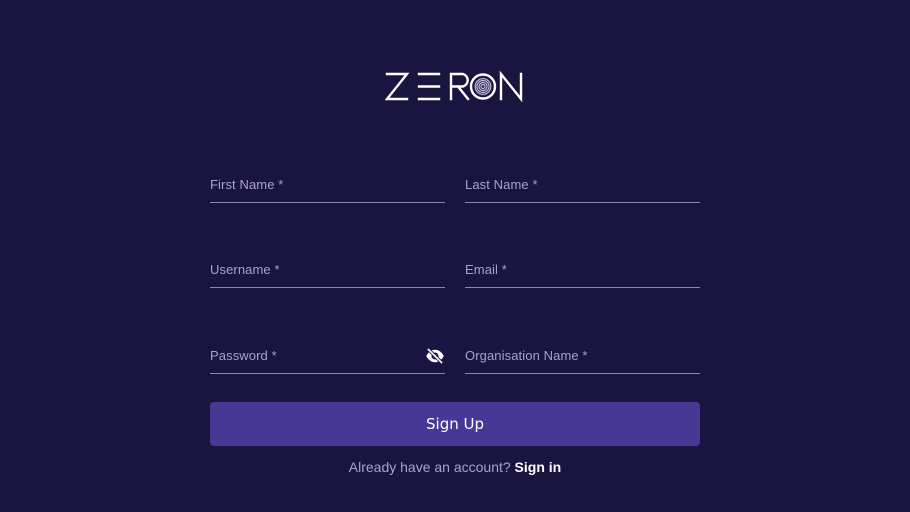 Image resolution: width=910 pixels, height=512 pixels. What do you see at coordinates (501, 184) in the screenshot?
I see `last-name-label: Last Name *` at bounding box center [501, 184].